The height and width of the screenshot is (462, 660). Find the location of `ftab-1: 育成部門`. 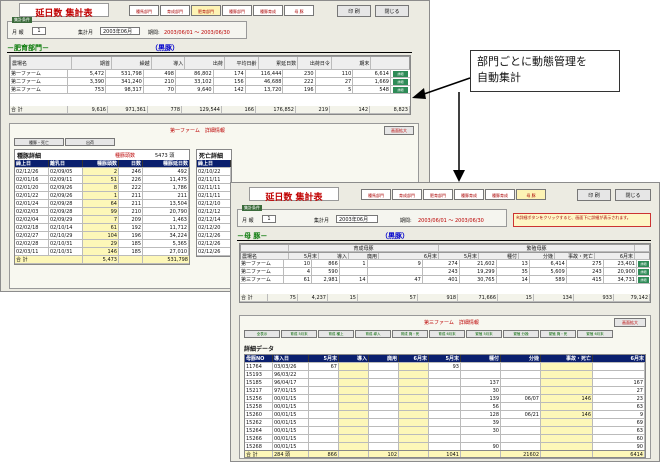

ftab-1: 育成部門 is located at coordinates (407, 194).